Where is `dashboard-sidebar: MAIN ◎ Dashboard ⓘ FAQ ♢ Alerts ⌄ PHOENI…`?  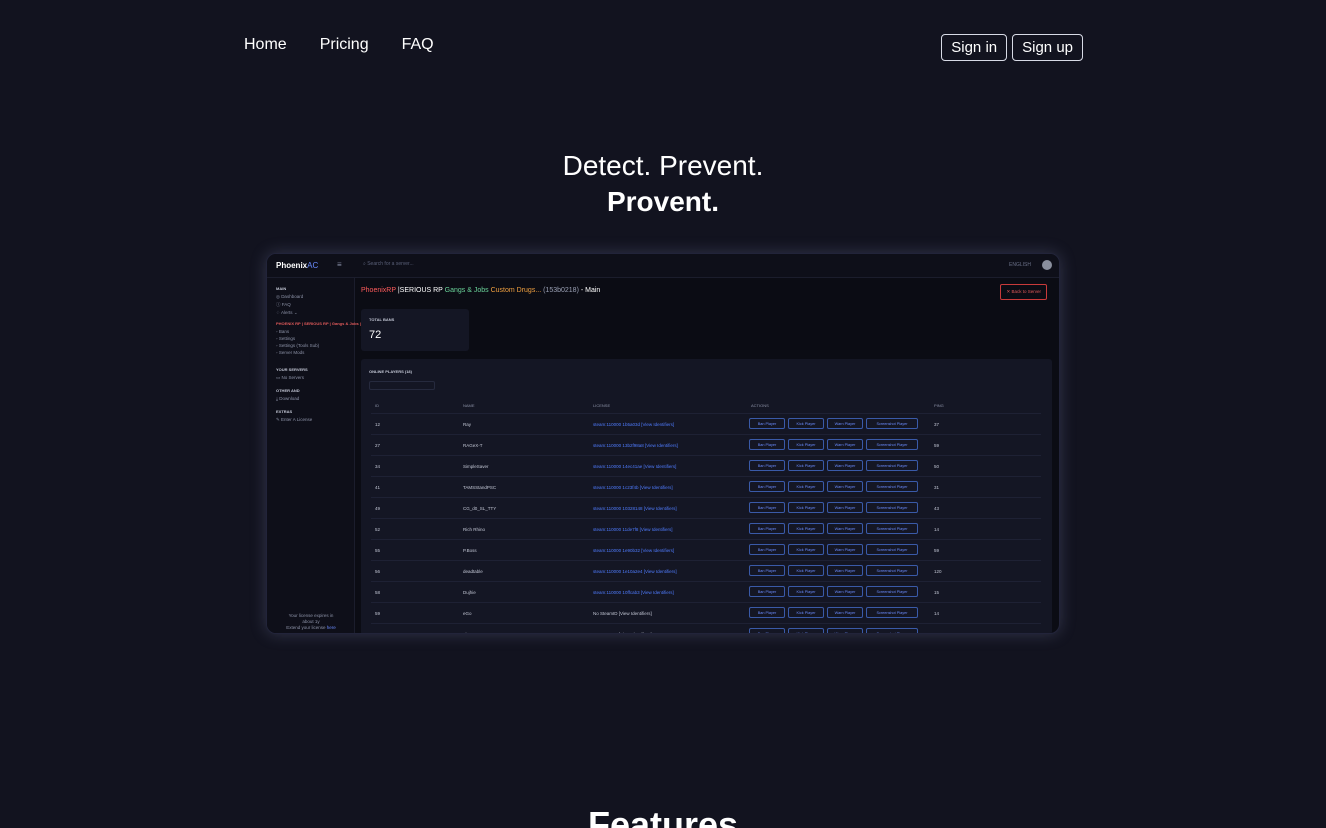
dashboard-sidebar: MAIN ◎ Dashboard ⓘ FAQ ♢ Alerts ⌄ PHOENI… is located at coordinates (315, 455).